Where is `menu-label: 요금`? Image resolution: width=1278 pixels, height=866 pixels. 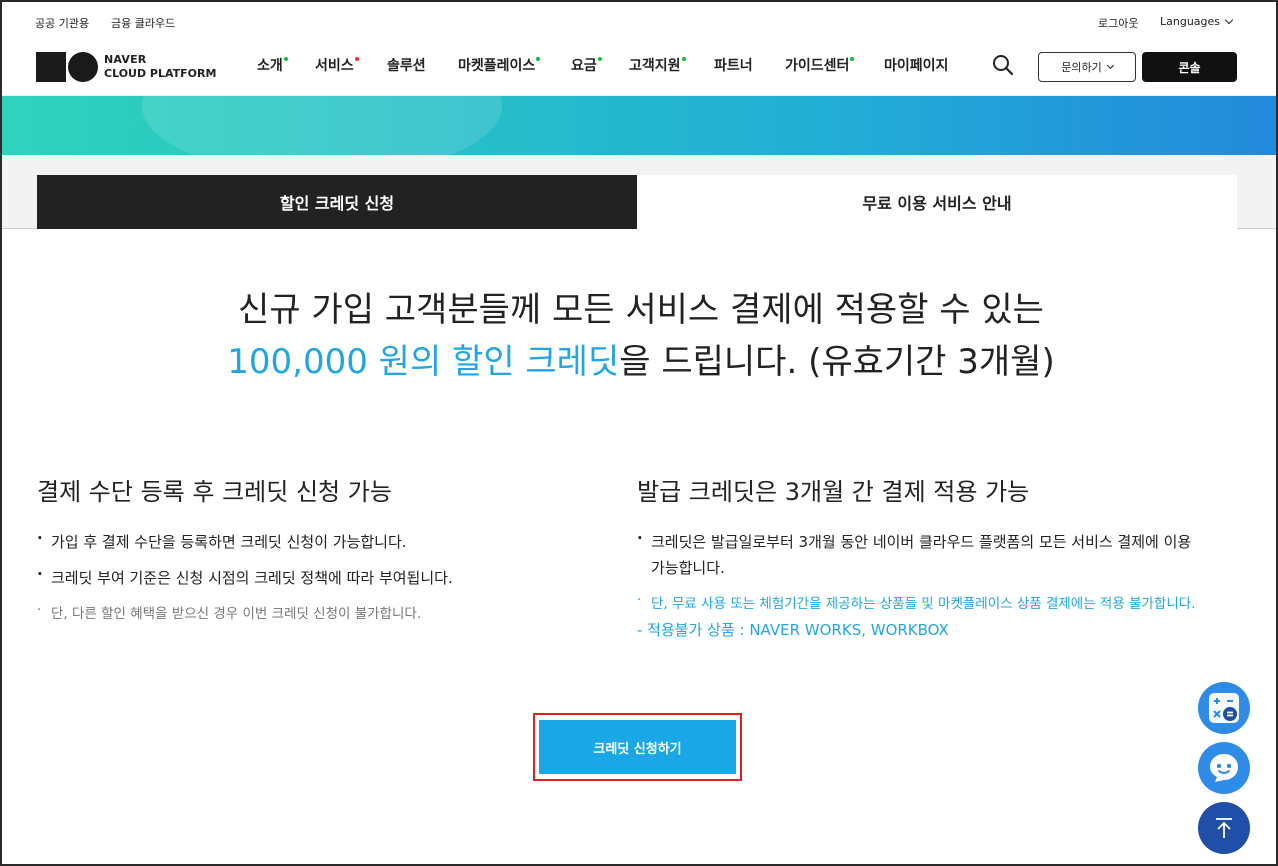 menu-label: 요금 is located at coordinates (584, 66).